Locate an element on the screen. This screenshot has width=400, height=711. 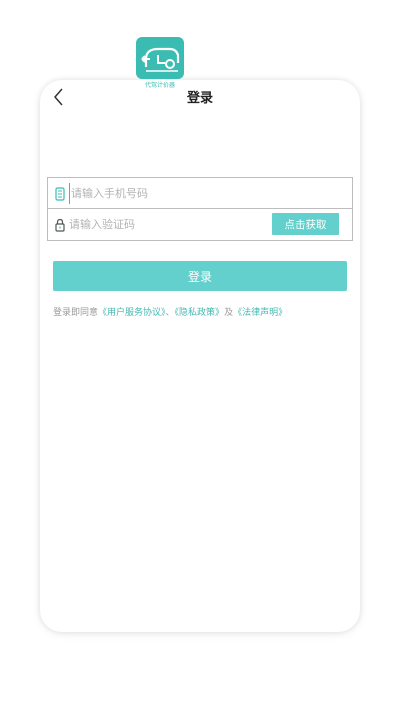
legal-statement-link: 《法律声明》 is located at coordinates (260, 313).